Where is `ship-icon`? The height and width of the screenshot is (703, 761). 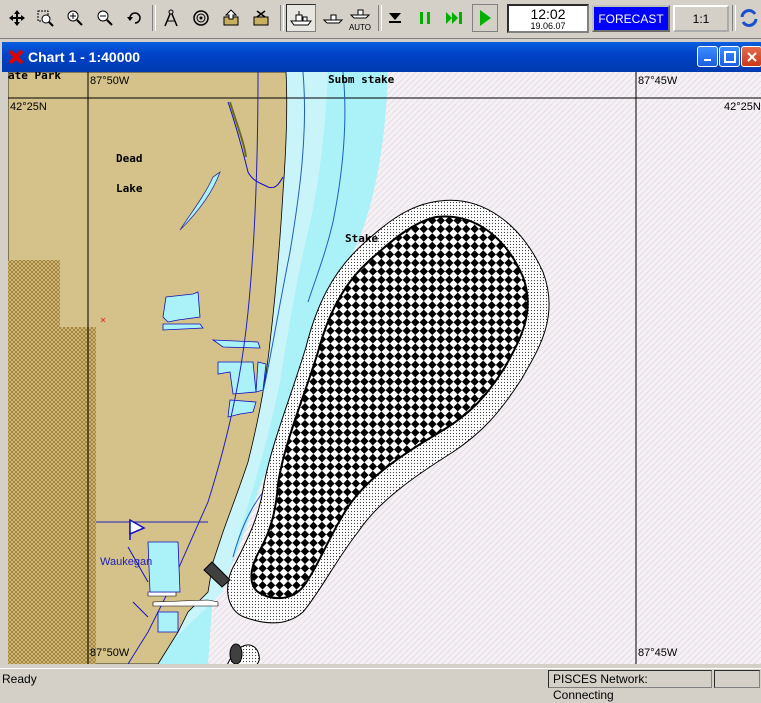
ship-icon is located at coordinates (301, 18).